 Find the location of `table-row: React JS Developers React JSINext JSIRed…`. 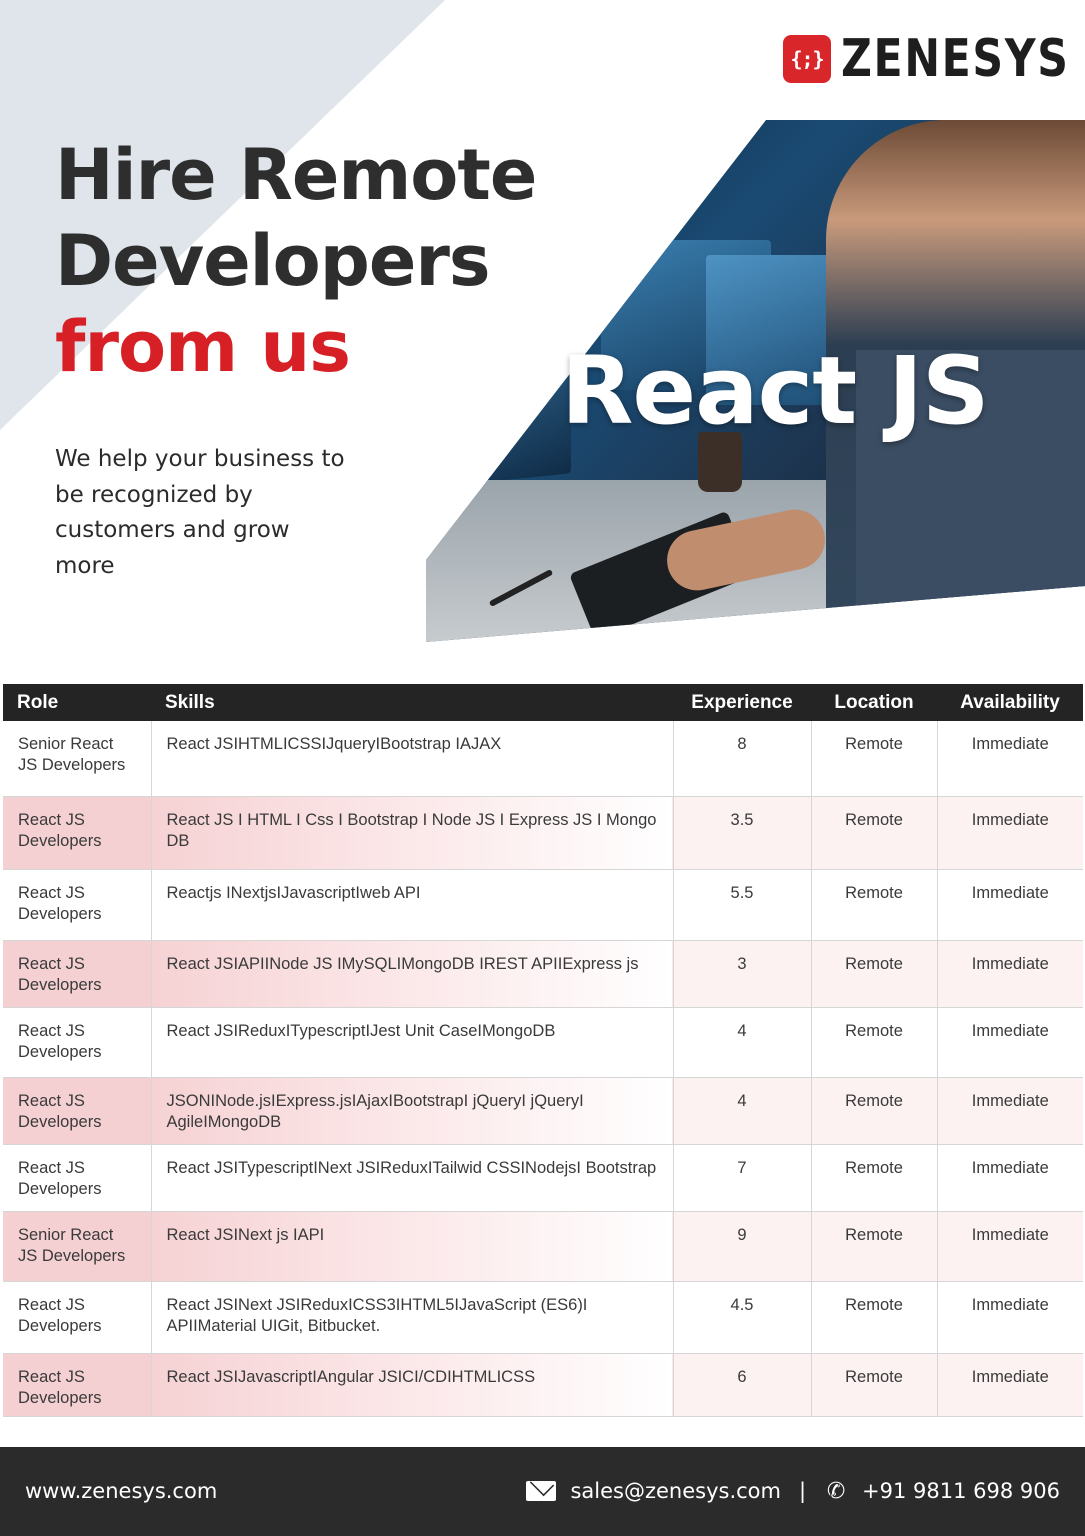

table-row: React JS Developers React JSINext JSIRed… is located at coordinates (543, 1317).